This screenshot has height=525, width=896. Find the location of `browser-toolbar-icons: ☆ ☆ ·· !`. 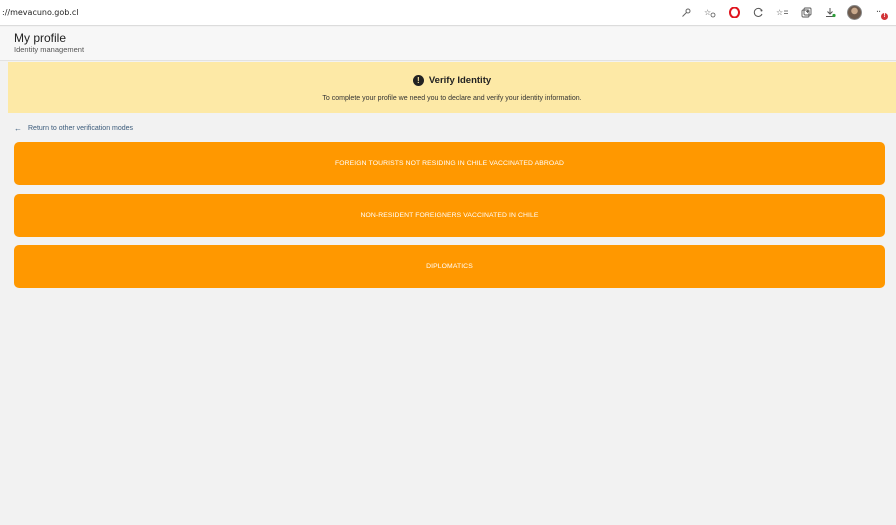

browser-toolbar-icons: ☆ ☆ ·· ! is located at coordinates (785, 13).